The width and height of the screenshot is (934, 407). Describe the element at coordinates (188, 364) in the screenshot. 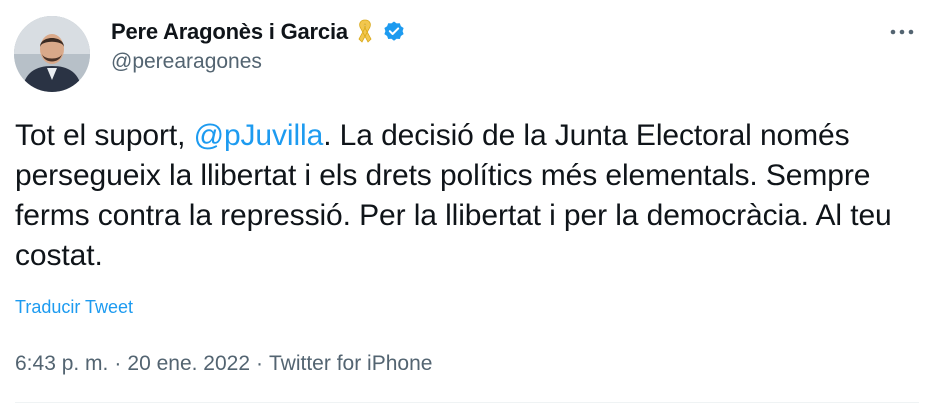

I see `tweet-date: 20 ene. 2022` at that location.